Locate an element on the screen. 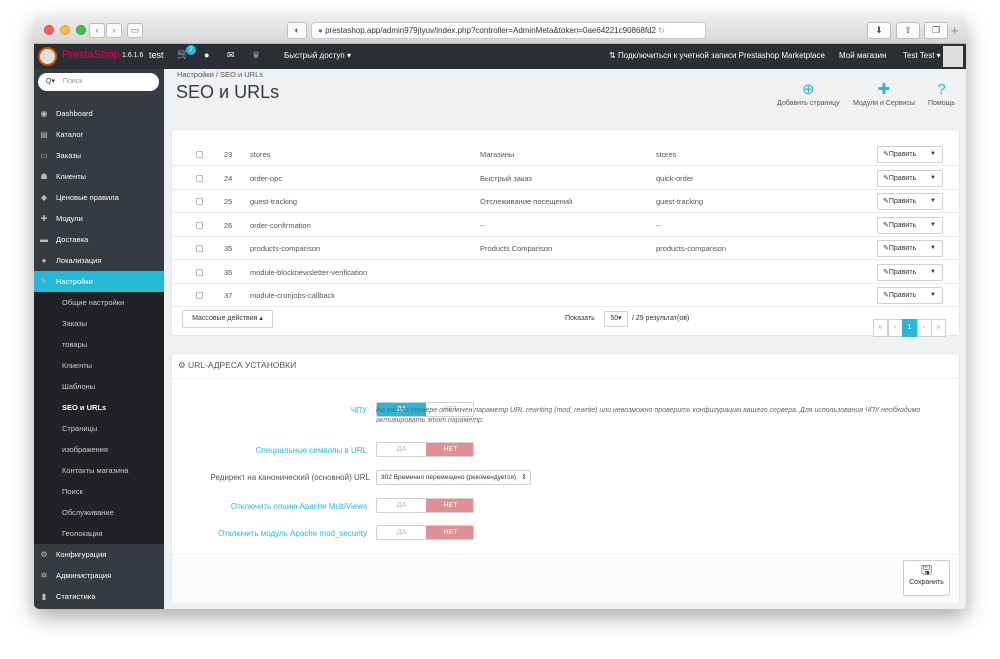  sidebar-item-2: ▭ Заказы is located at coordinates (99, 155).